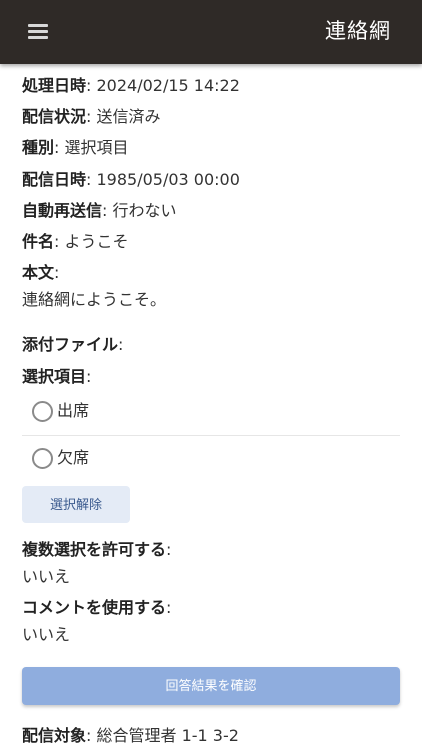 The width and height of the screenshot is (422, 750). Describe the element at coordinates (73, 457) in the screenshot. I see `option-label: 欠席` at that location.